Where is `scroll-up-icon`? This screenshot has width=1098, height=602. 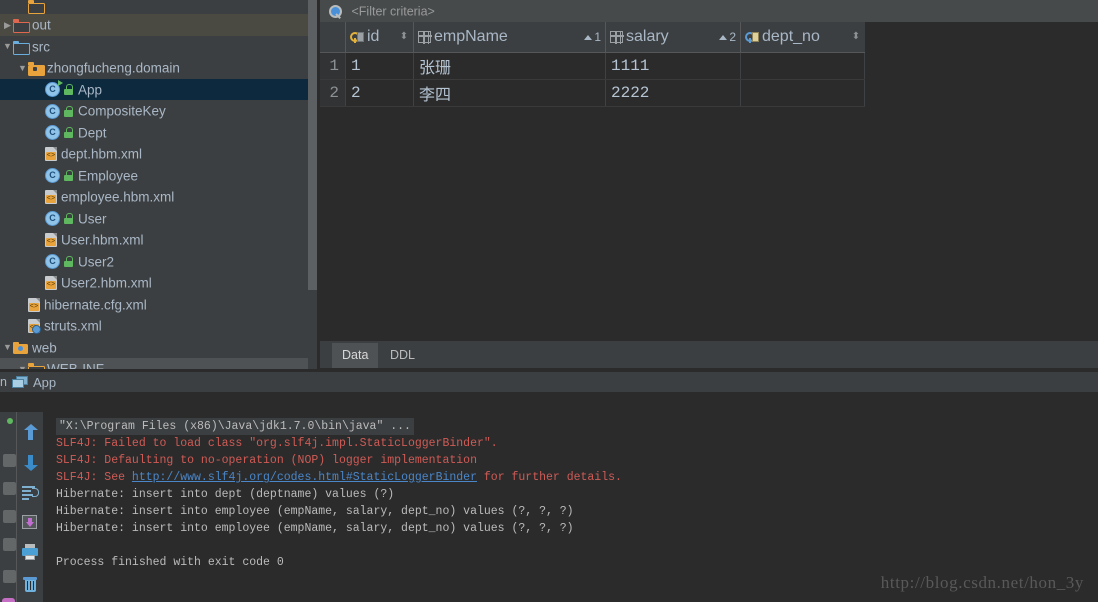
scroll-up-icon is located at coordinates (30, 432).